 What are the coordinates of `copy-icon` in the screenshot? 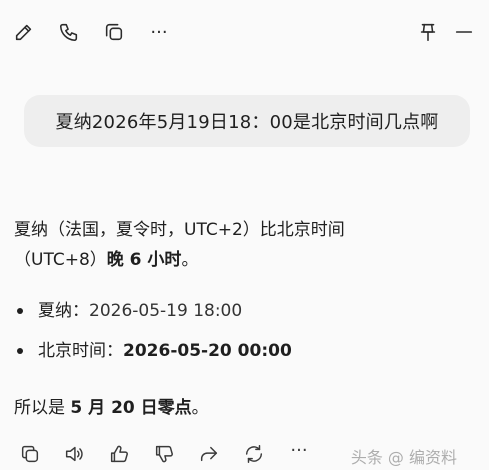 It's located at (30, 454).